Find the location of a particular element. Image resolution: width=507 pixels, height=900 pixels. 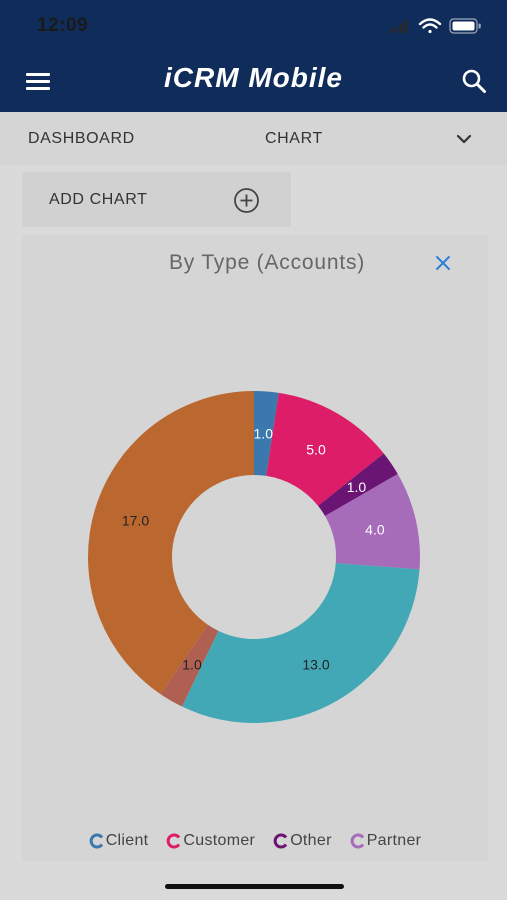

app-header: 12:09 iCRM Mobile is located at coordinates (253, 56).